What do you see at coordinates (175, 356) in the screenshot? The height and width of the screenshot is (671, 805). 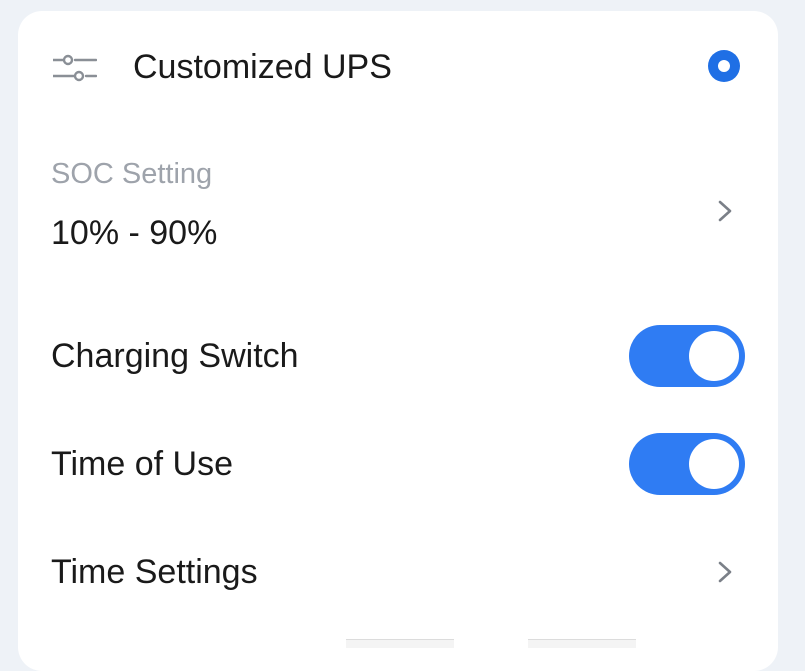 I see `charging-switch-label: Charging Switch` at bounding box center [175, 356].